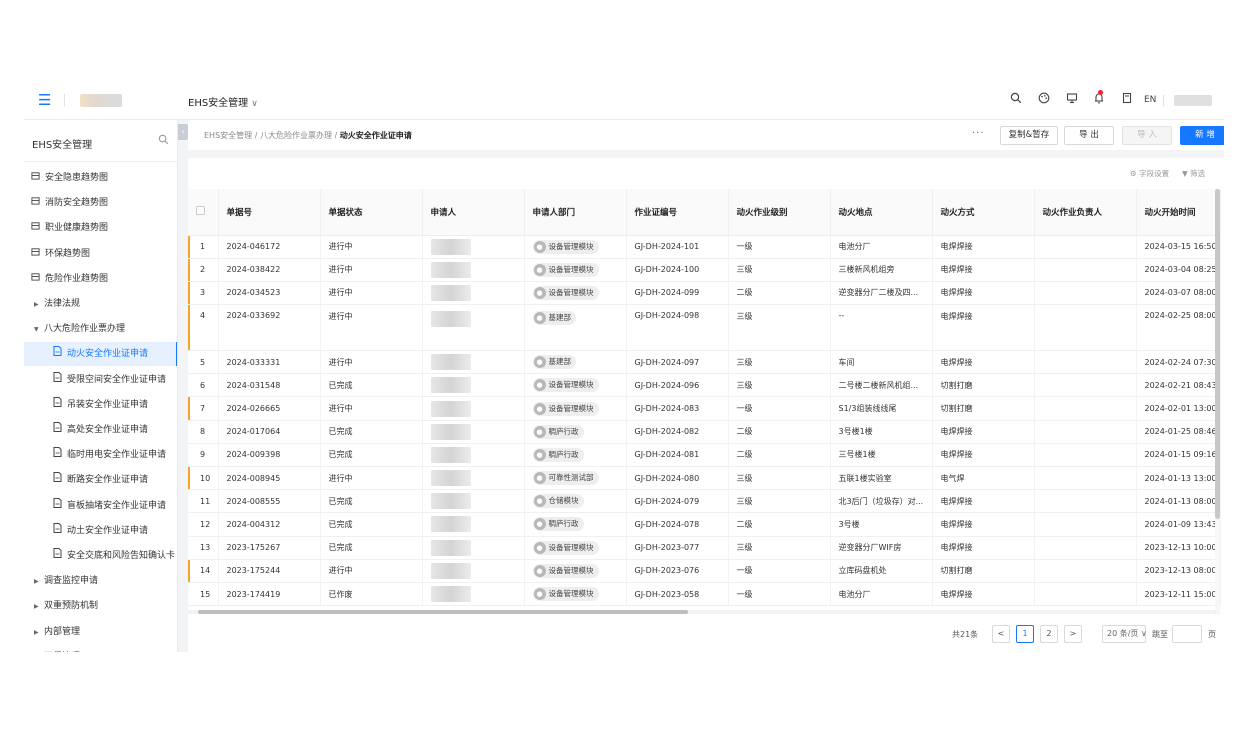  Describe the element at coordinates (473, 247) in the screenshot. I see `cell-applicant` at that location.